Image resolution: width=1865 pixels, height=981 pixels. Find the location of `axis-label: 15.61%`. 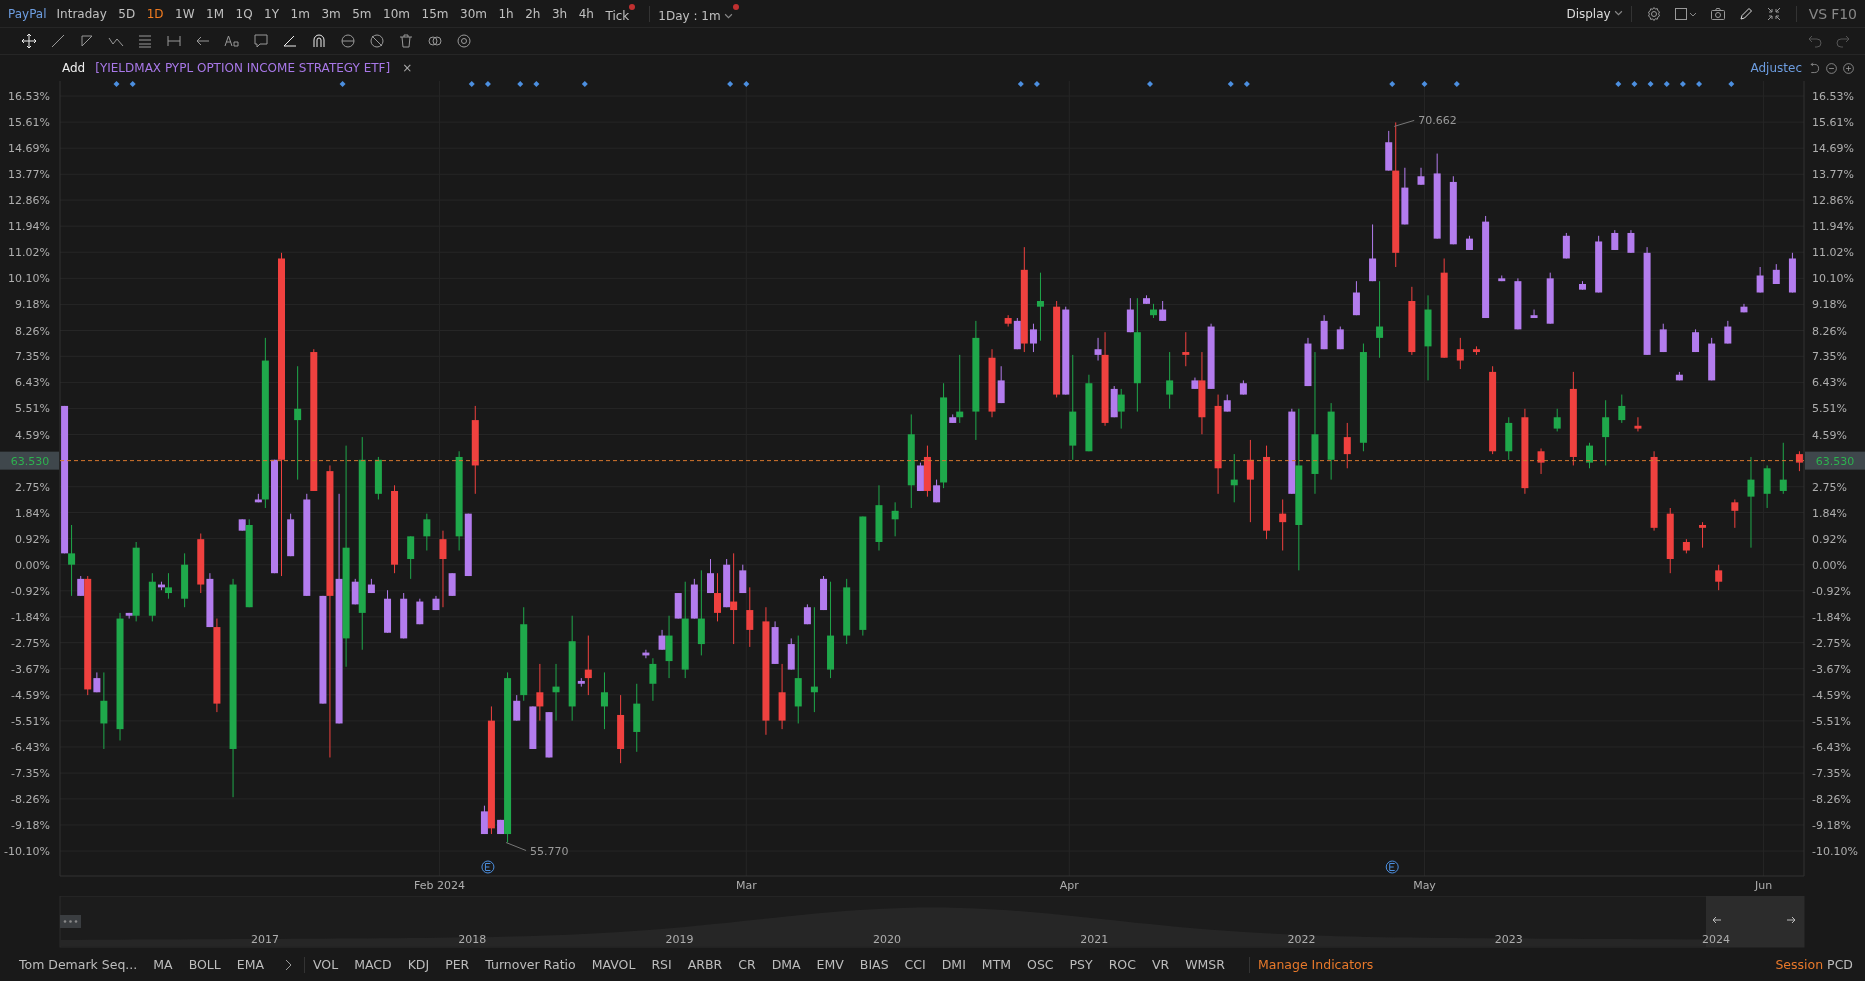

axis-label: 15.61% is located at coordinates (1833, 123).